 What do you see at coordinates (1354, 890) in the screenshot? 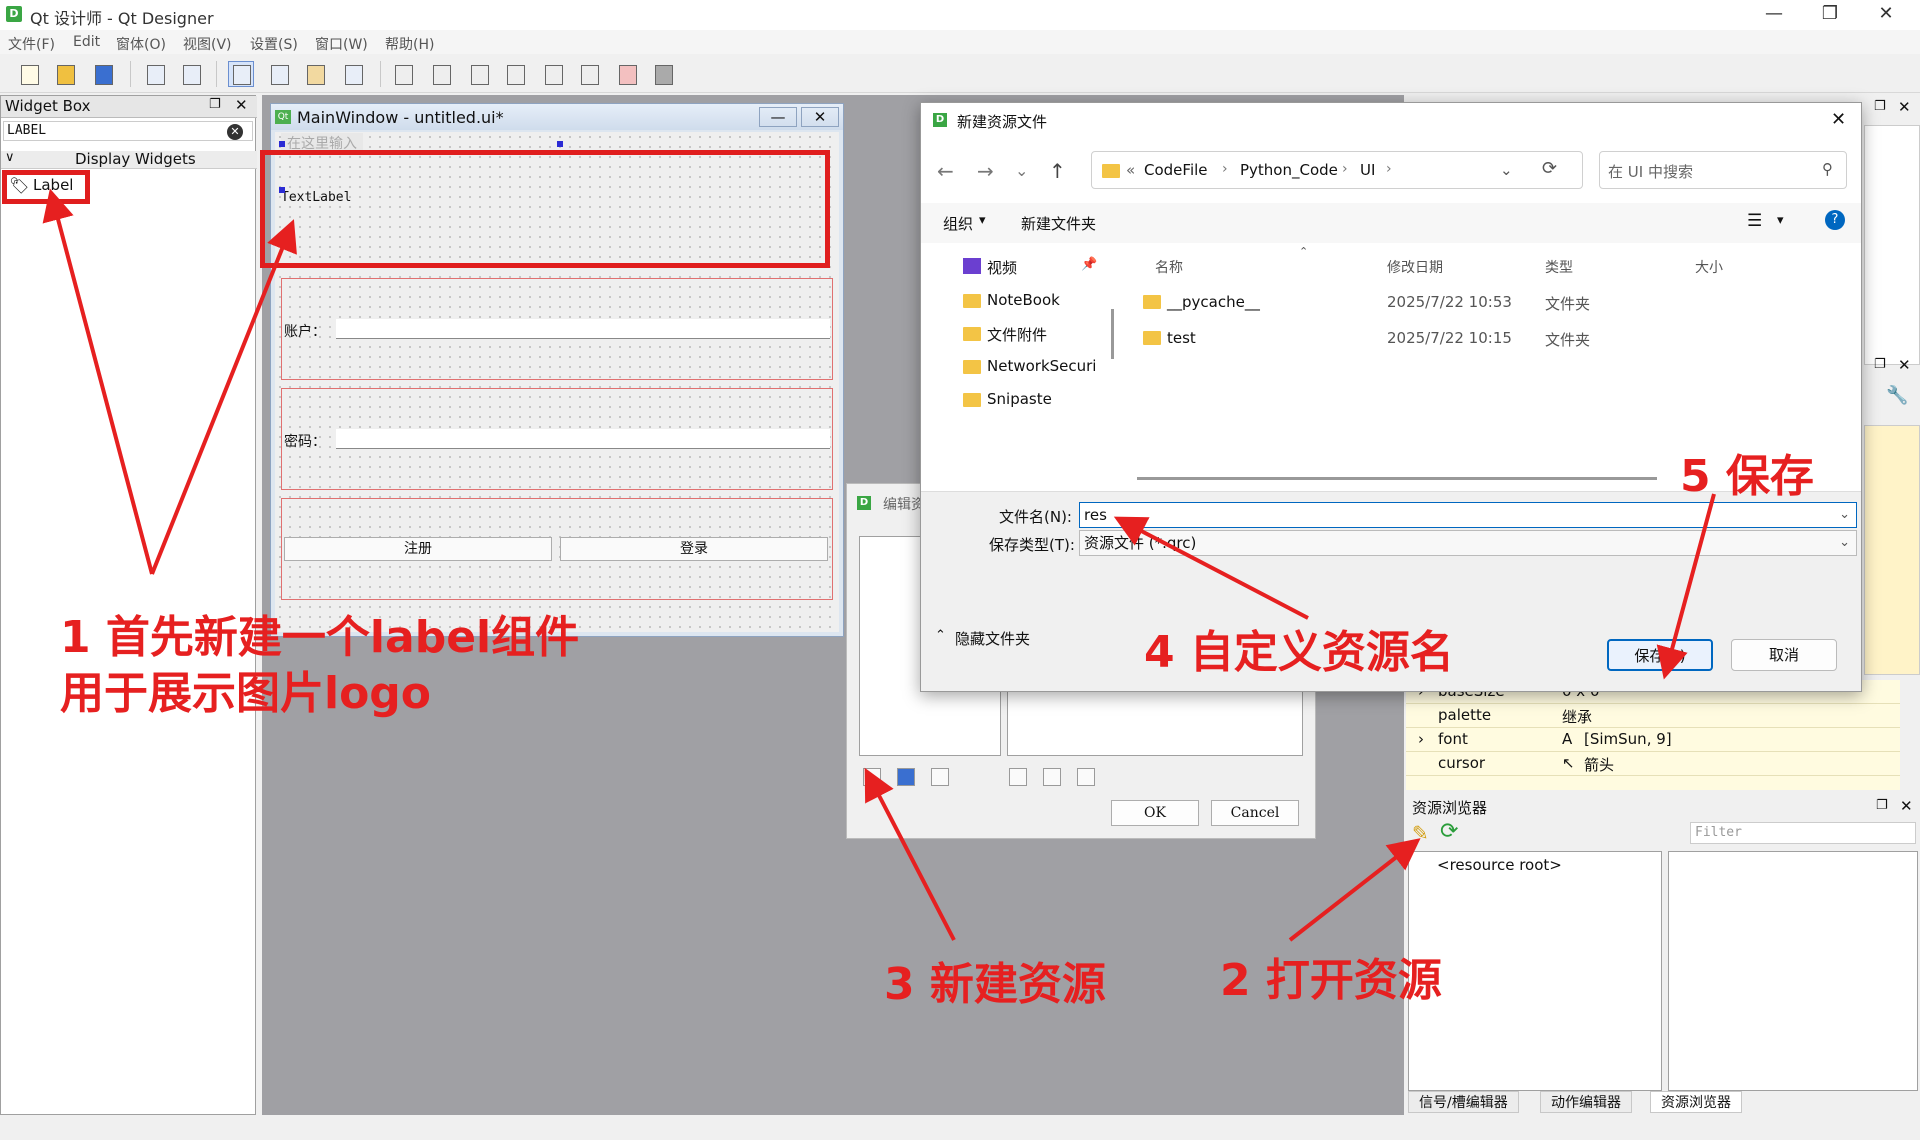
I see `arrow-to-edit-resources` at bounding box center [1354, 890].